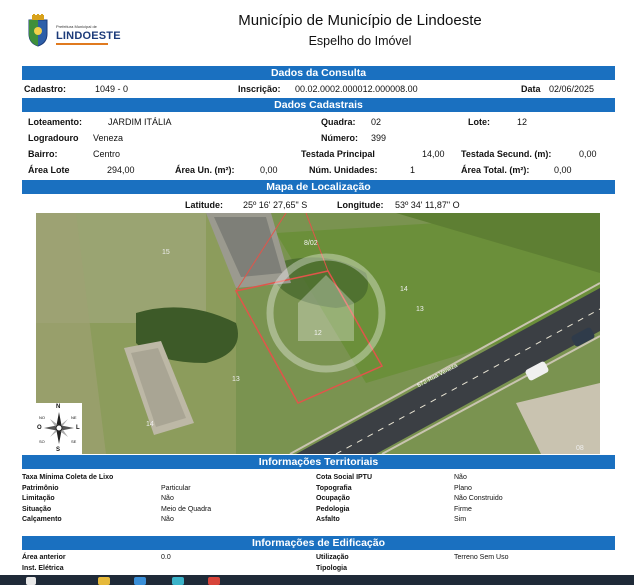  Describe the element at coordinates (78, 428) in the screenshot. I see `compass-l: L` at that location.